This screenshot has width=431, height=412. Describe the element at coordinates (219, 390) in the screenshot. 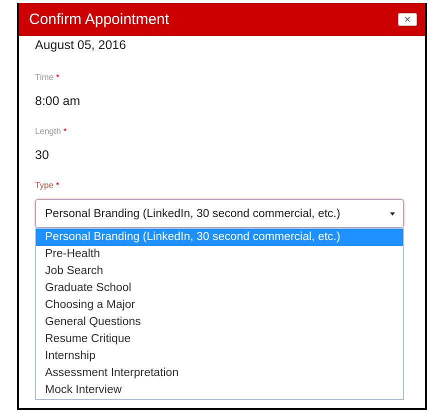

I see `dropdown-option: Mock Interview` at that location.